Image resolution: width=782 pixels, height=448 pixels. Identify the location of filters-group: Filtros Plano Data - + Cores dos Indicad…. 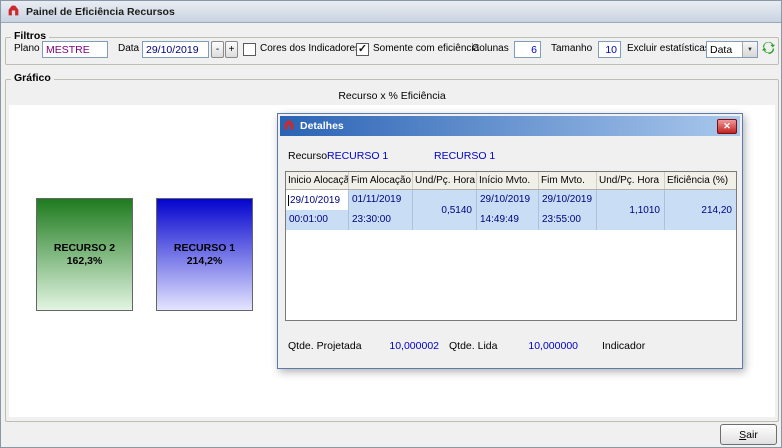
(392, 47).